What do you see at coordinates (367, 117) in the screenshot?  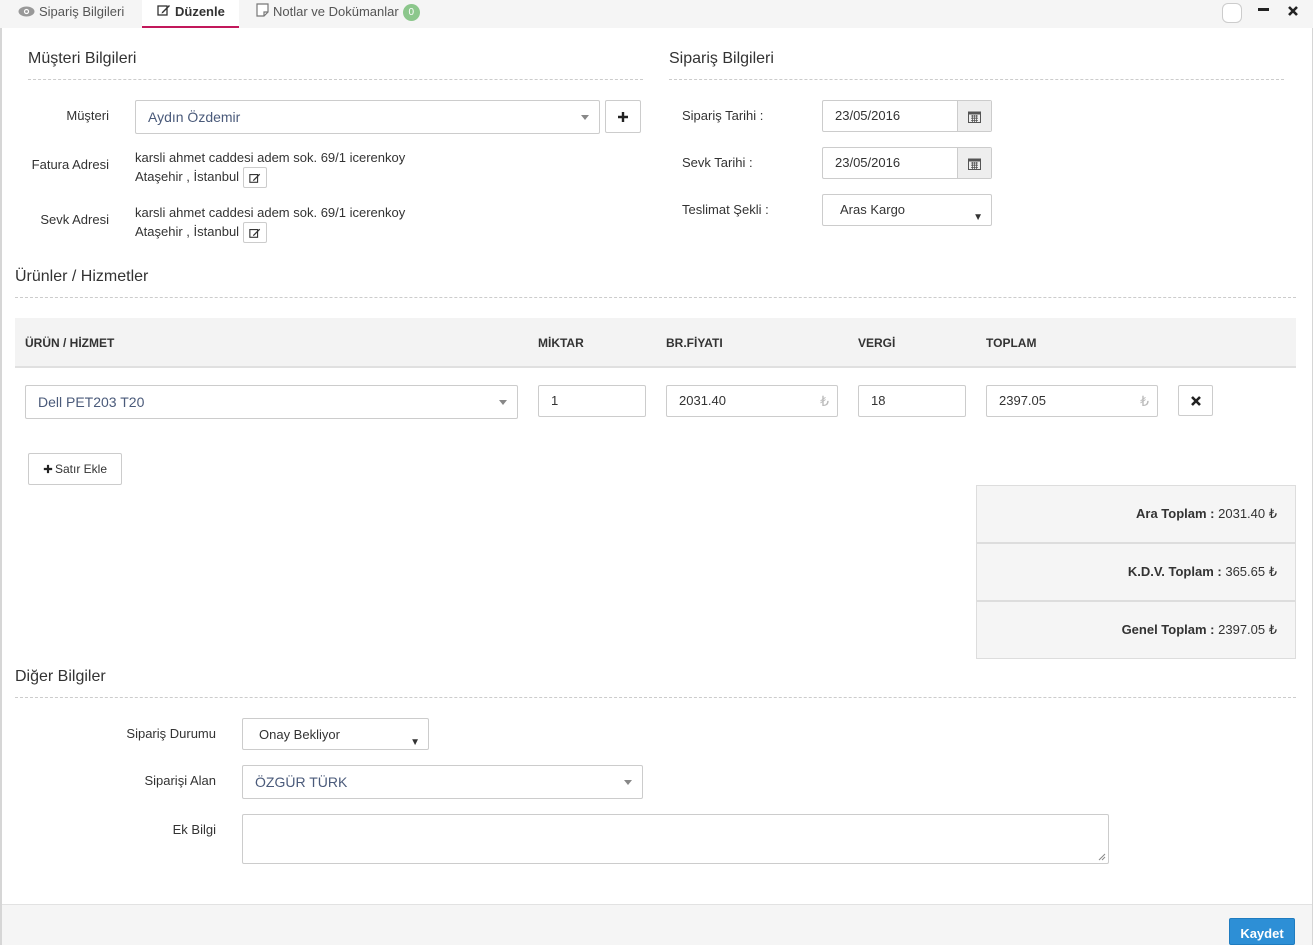 I see `customer-select: Aydın Özdemir` at bounding box center [367, 117].